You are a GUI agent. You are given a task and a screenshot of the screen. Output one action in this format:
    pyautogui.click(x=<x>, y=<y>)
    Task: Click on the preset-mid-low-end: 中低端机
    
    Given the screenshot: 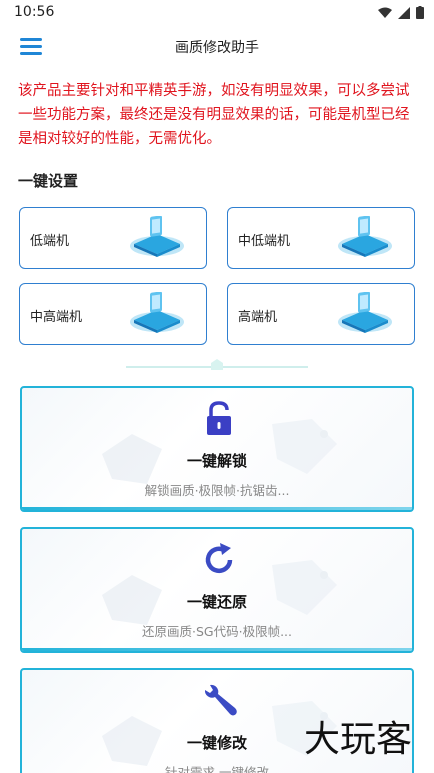 What is the action you would take?
    pyautogui.click(x=321, y=238)
    